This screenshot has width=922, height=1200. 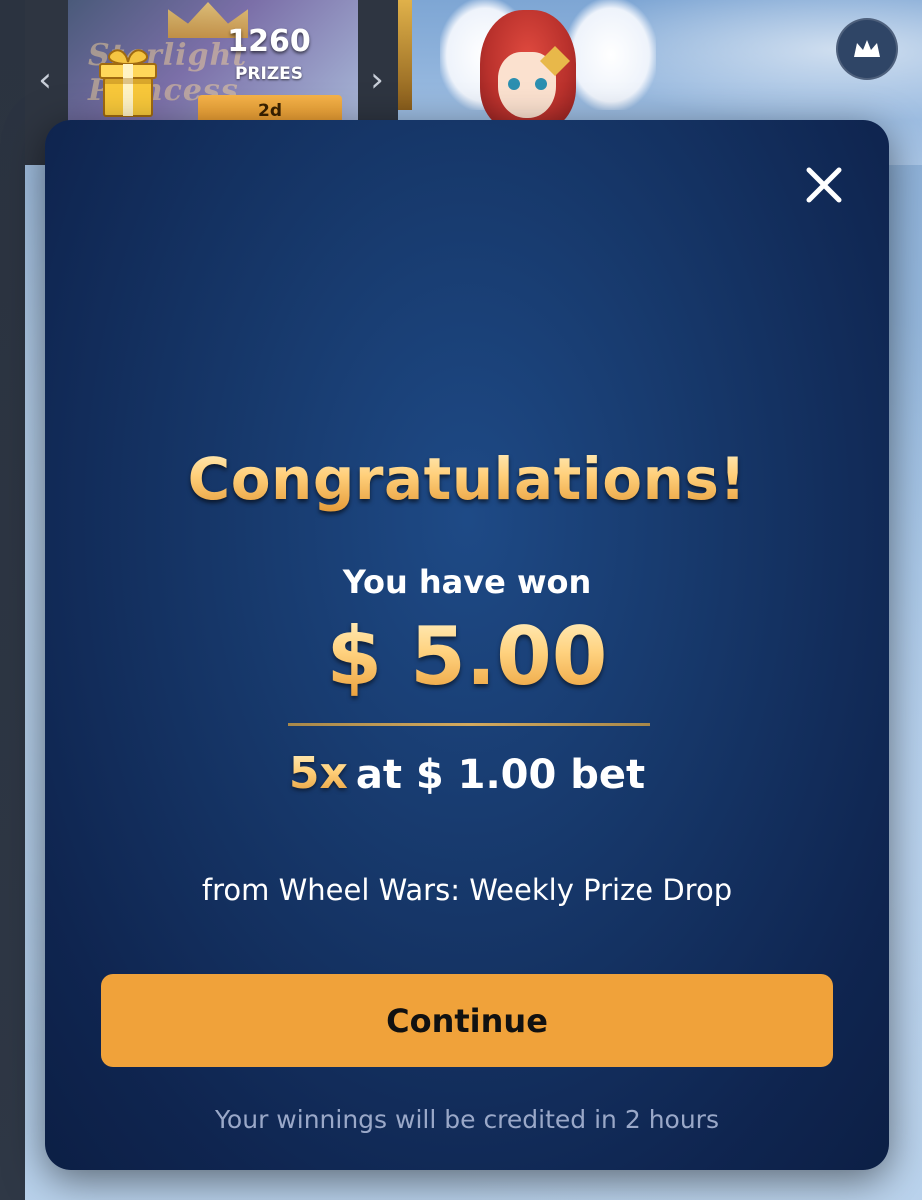 What do you see at coordinates (611, 55) in the screenshot?
I see `wing-right` at bounding box center [611, 55].